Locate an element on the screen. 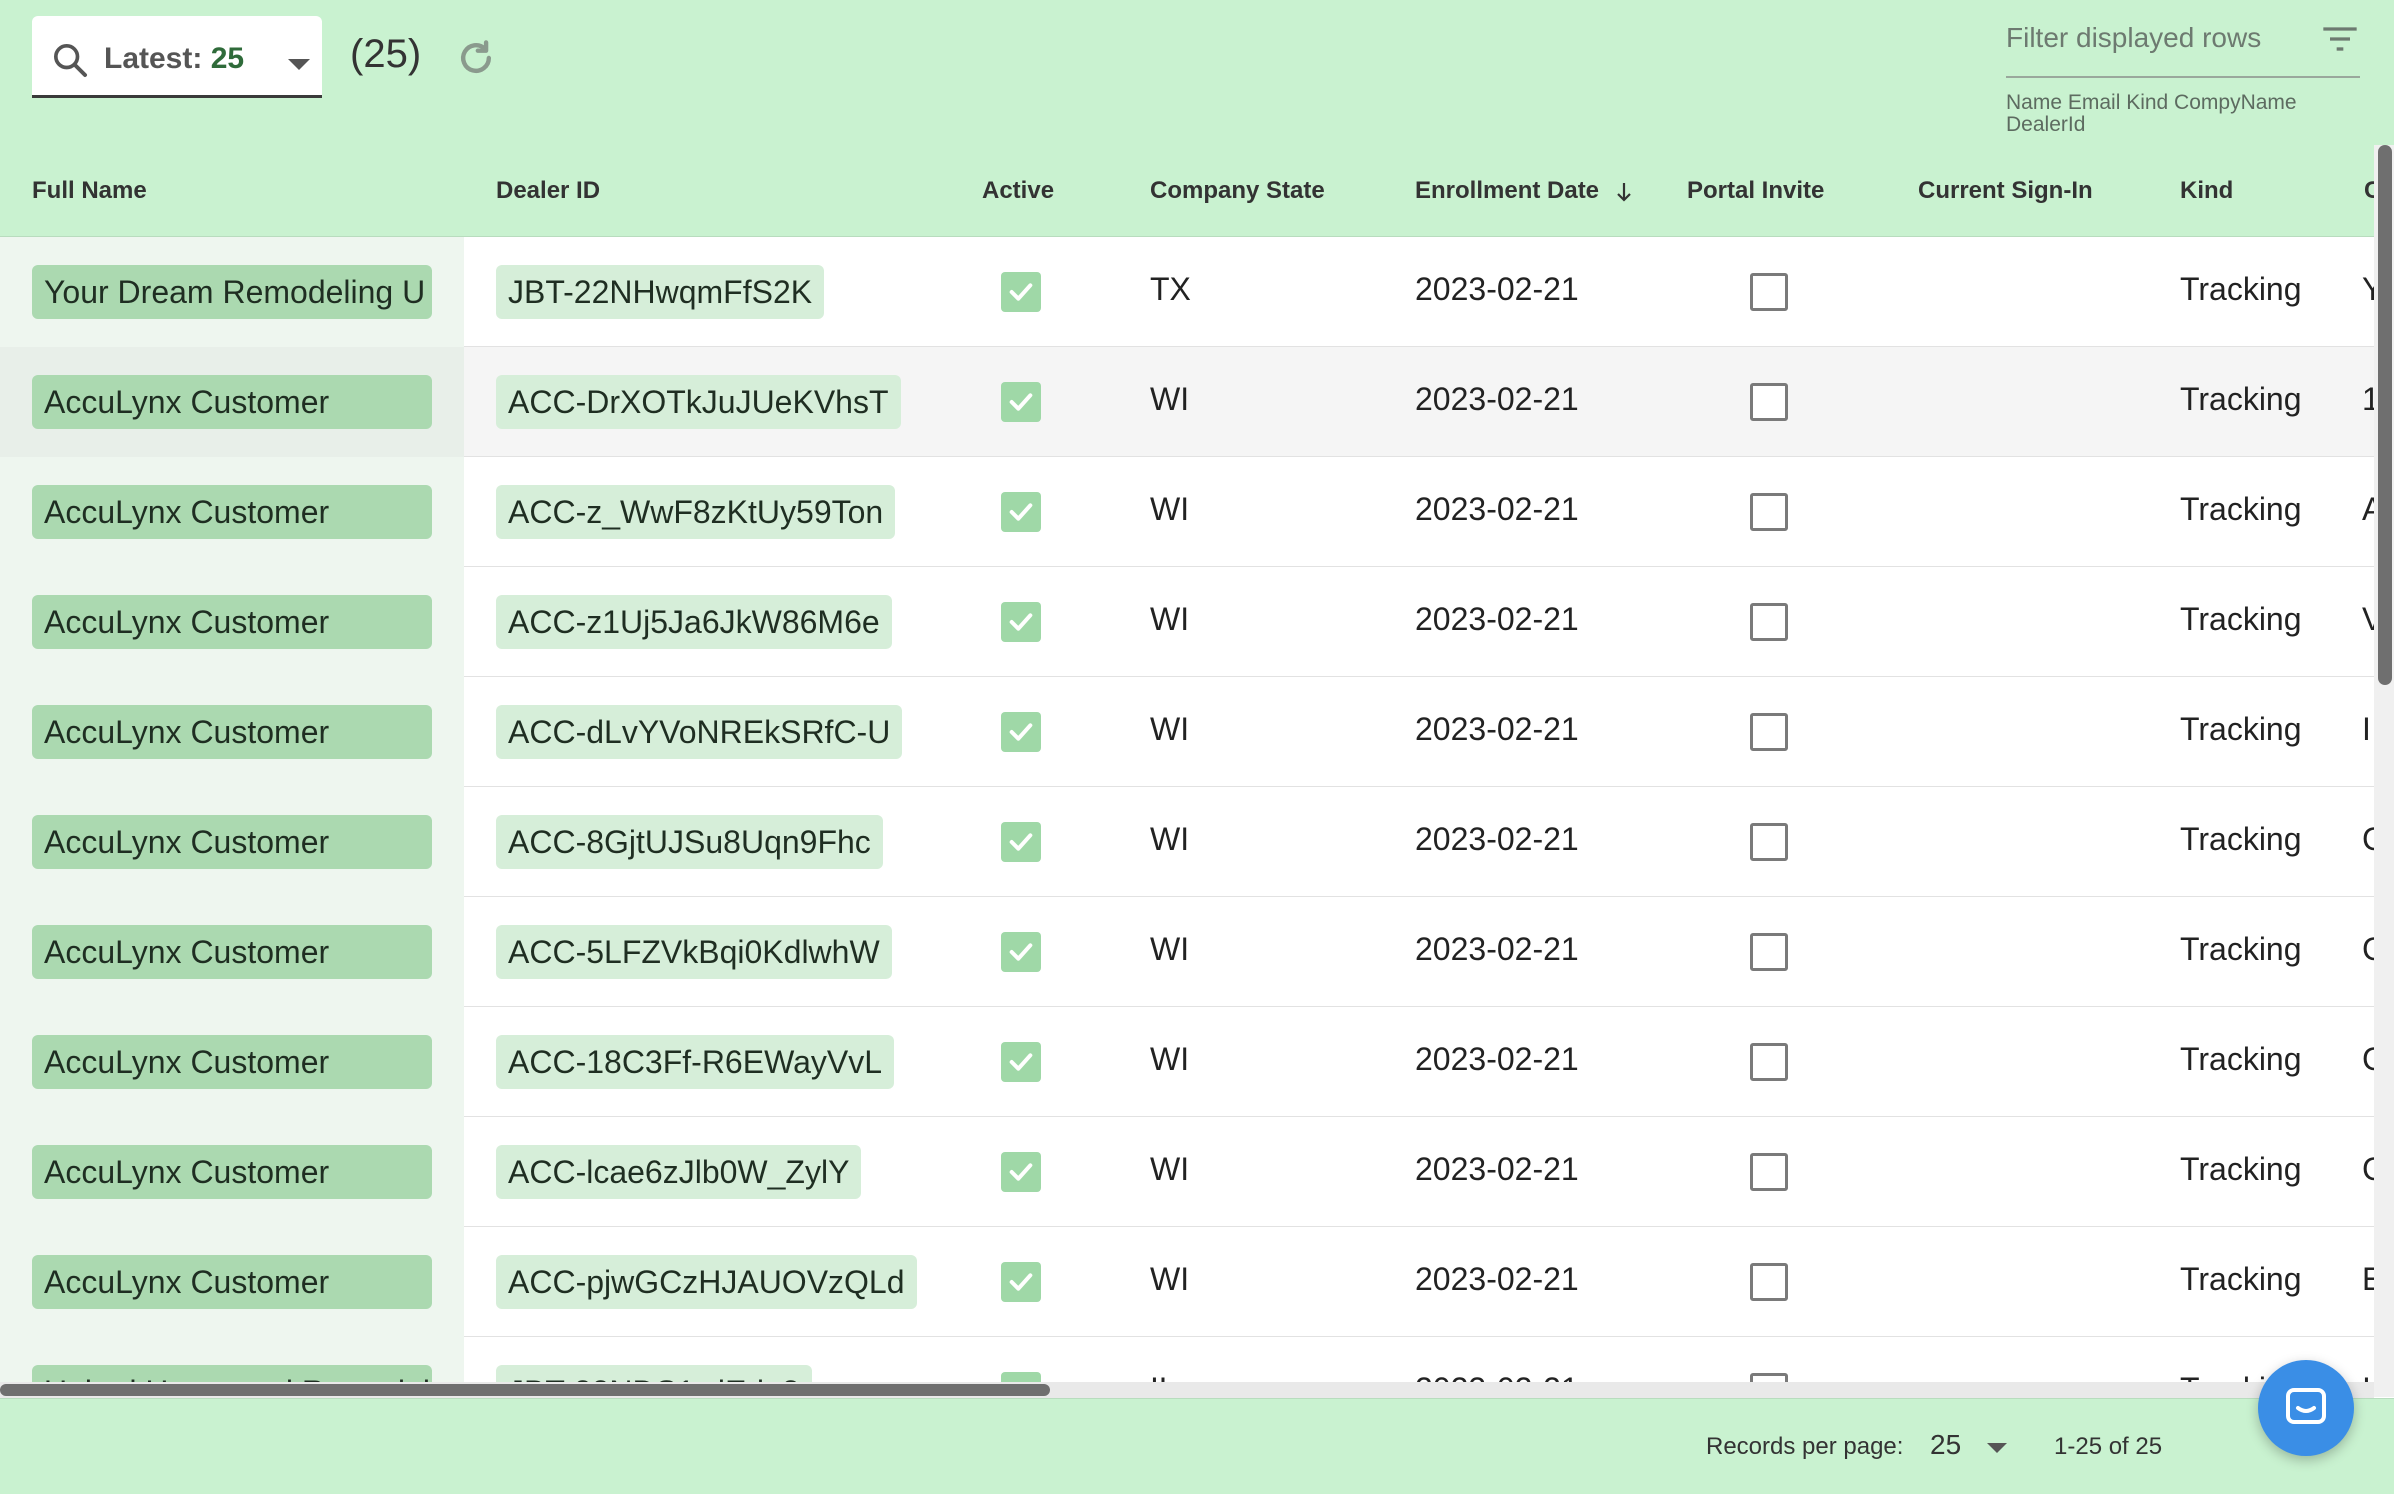 This screenshot has height=1494, width=2394. col-full-name: Full Name is located at coordinates (89, 191).